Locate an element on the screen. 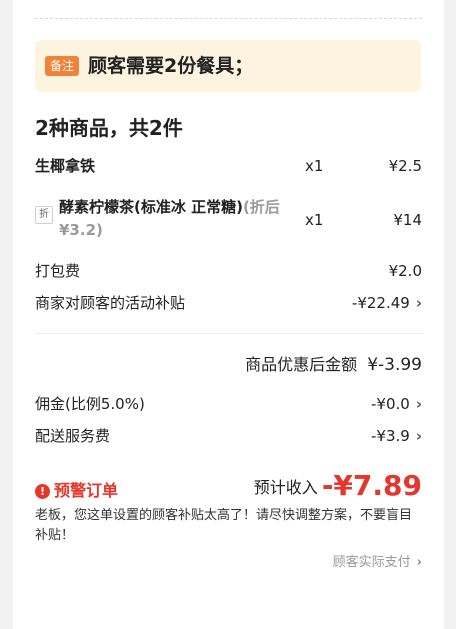 Image resolution: width=456 pixels, height=629 pixels. order-note: 备注 顾客需要2份餐具； is located at coordinates (228, 66).